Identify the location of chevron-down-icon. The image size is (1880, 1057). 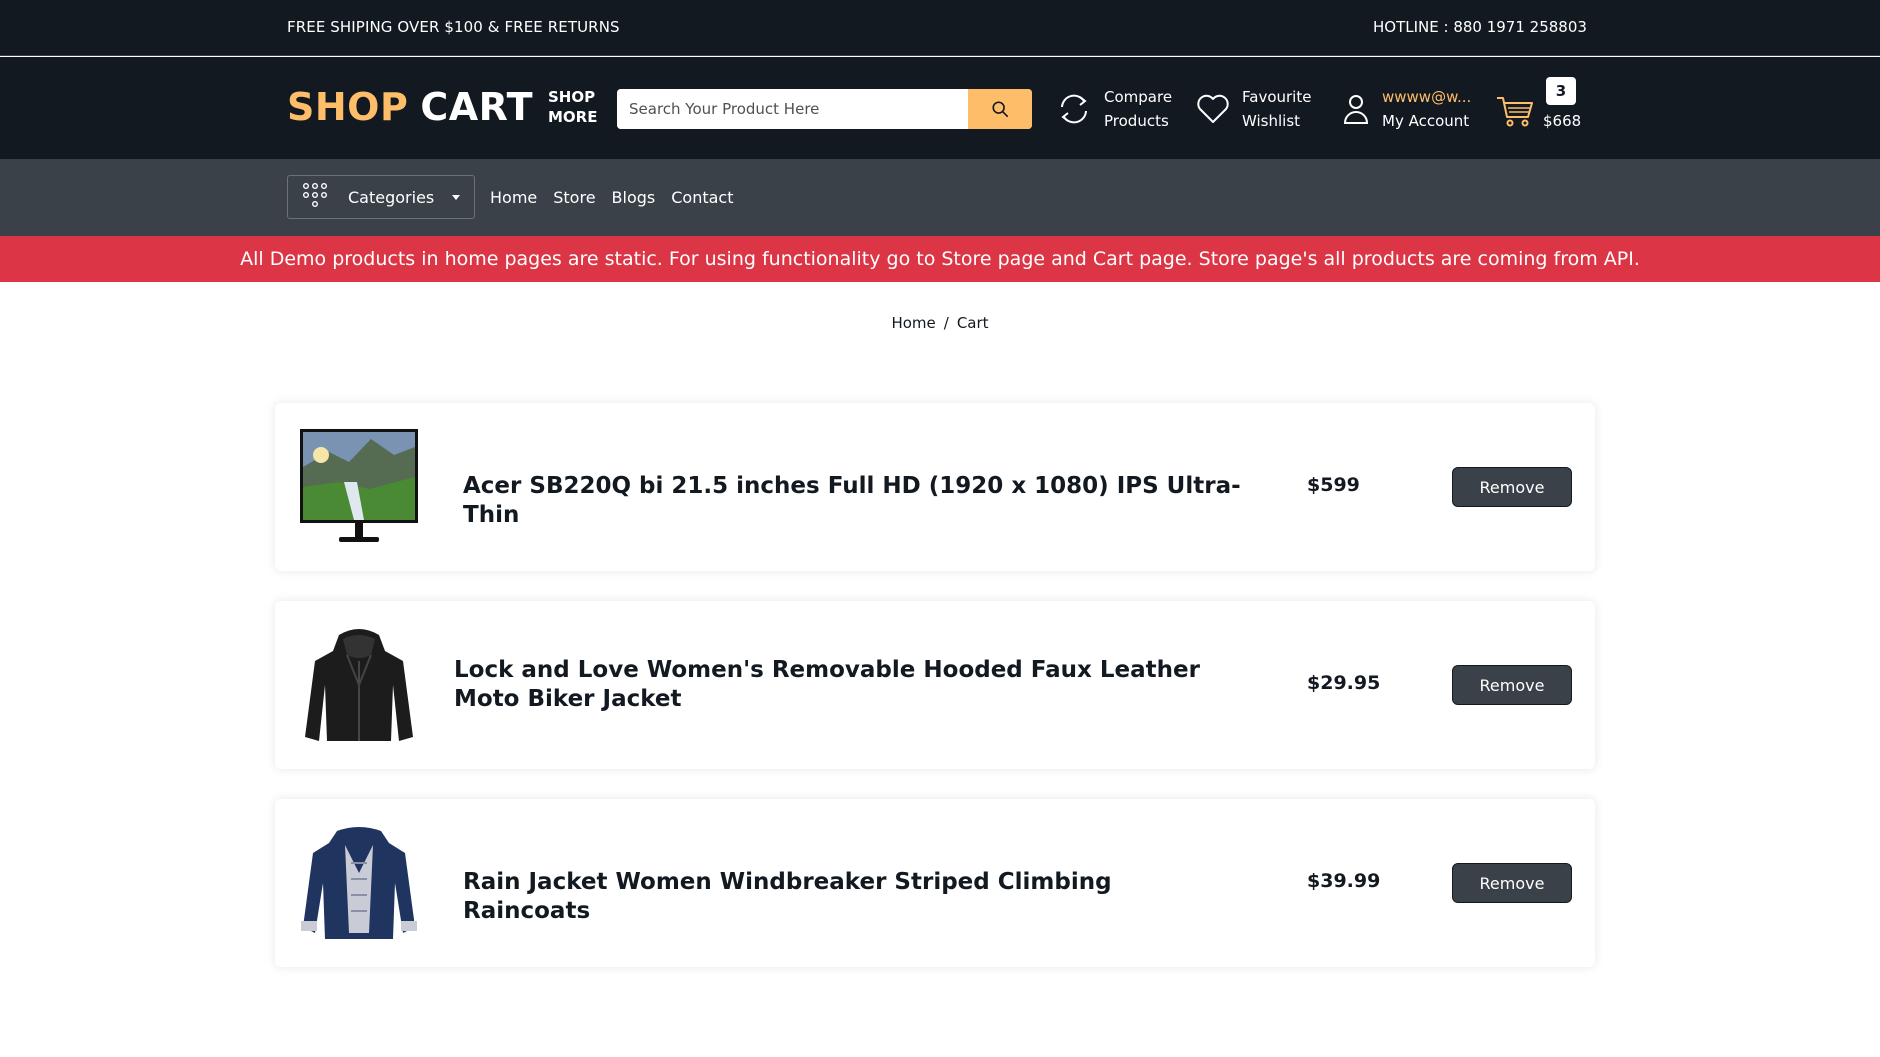
(456, 197).